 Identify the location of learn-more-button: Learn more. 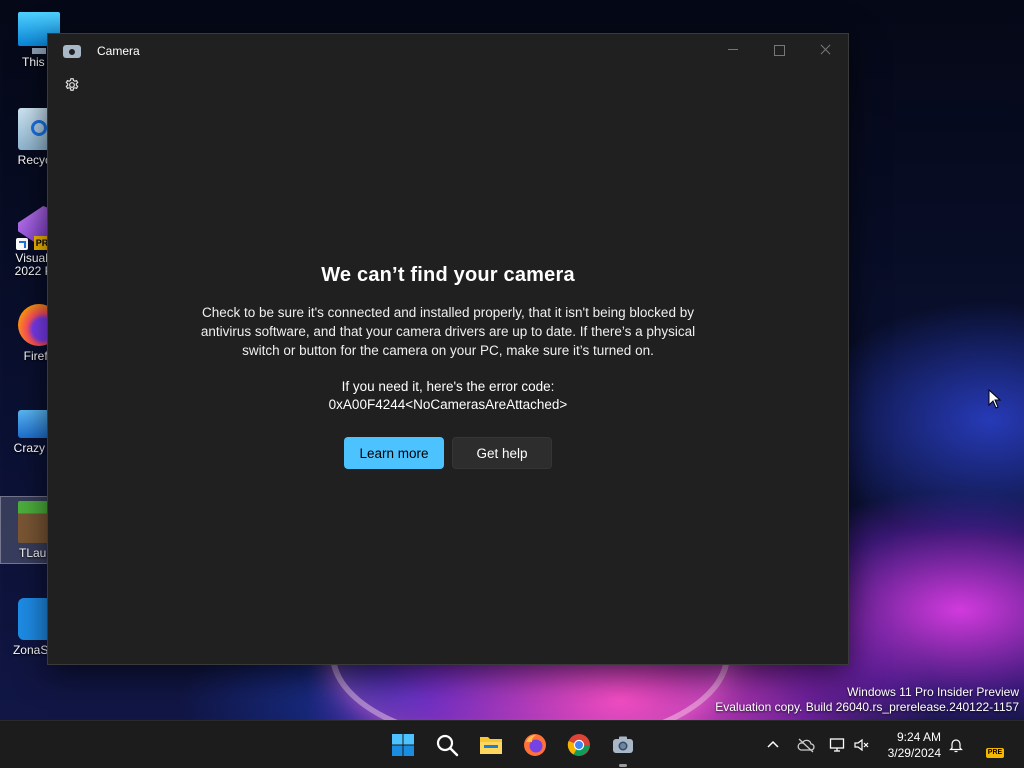
(394, 453).